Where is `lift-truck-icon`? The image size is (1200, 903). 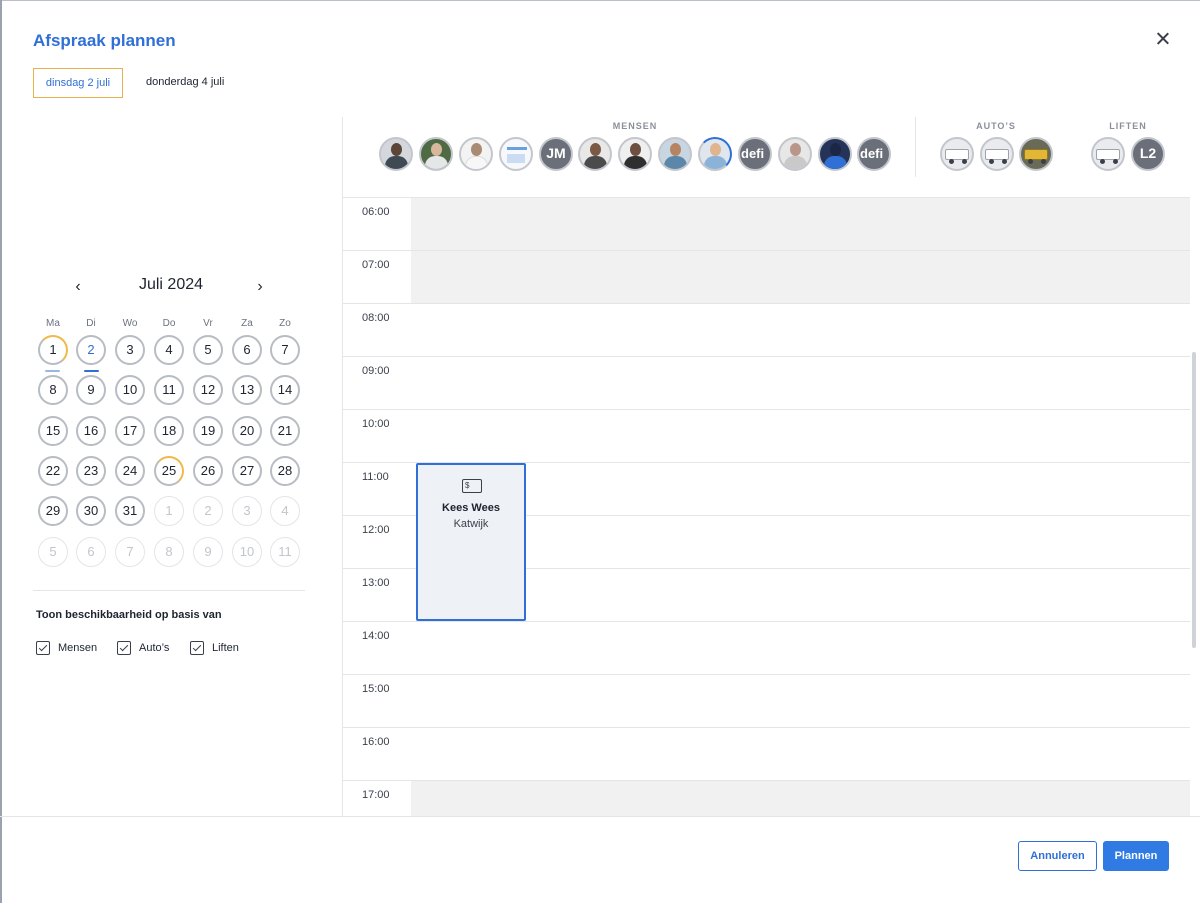
lift-truck-icon is located at coordinates (1108, 154).